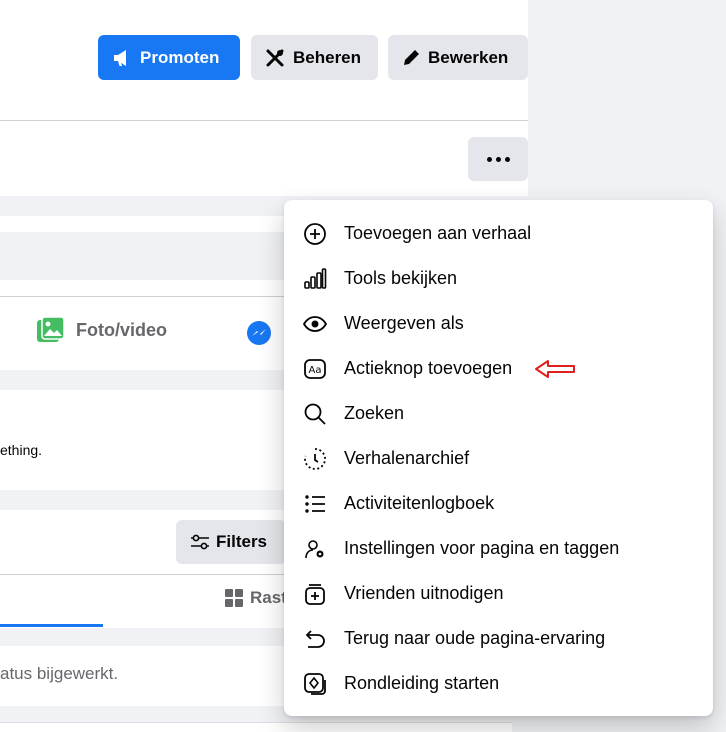  Describe the element at coordinates (120, 57) in the screenshot. I see `megaphone-icon` at that location.